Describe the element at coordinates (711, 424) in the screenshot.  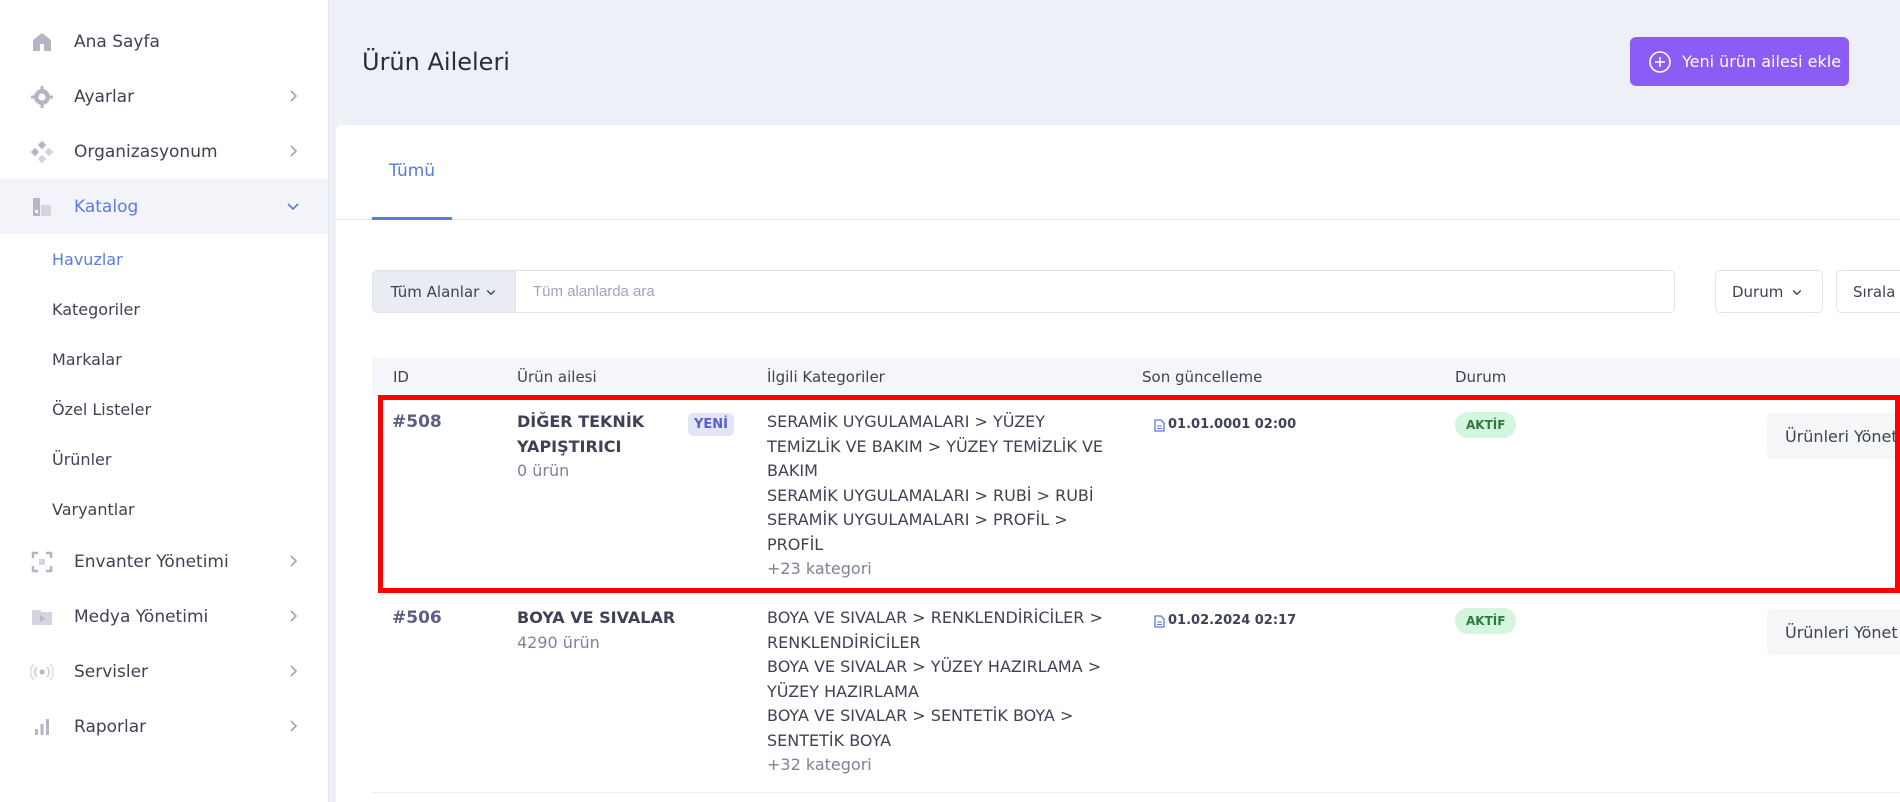
I see `new-badge: YENİ` at that location.